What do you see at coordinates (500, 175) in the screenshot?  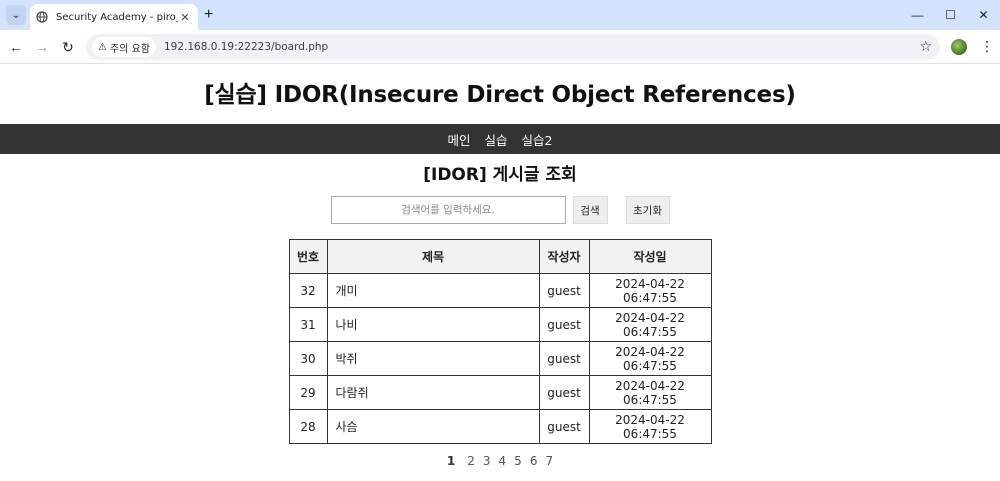 I see `section-title: [IDOR] 게시글 조회` at bounding box center [500, 175].